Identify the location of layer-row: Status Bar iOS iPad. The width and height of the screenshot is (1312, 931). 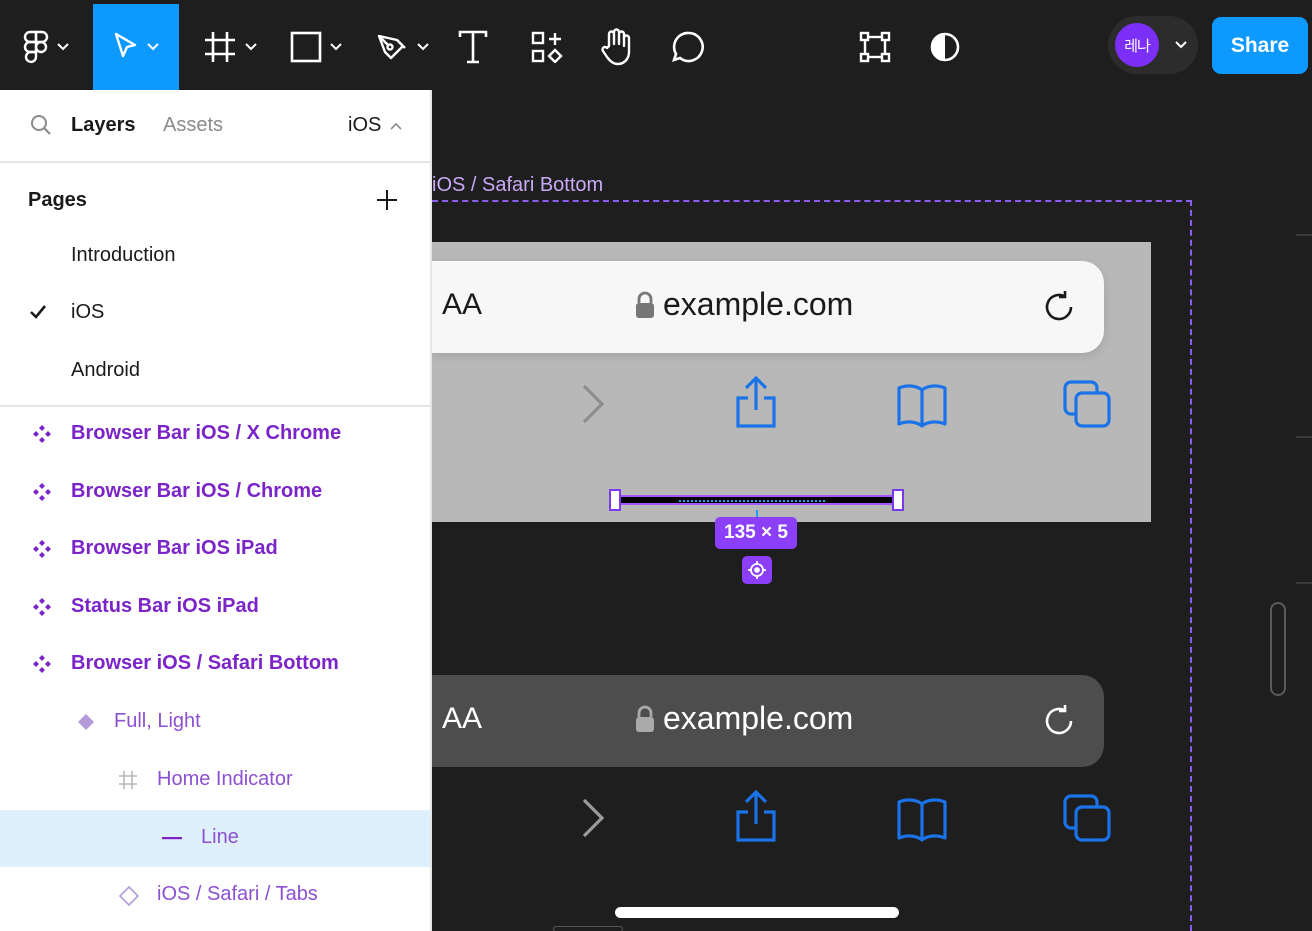
(215, 607).